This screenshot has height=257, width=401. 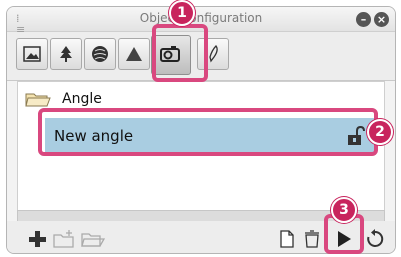 What do you see at coordinates (363, 19) in the screenshot?
I see `minimize-icon: –` at bounding box center [363, 19].